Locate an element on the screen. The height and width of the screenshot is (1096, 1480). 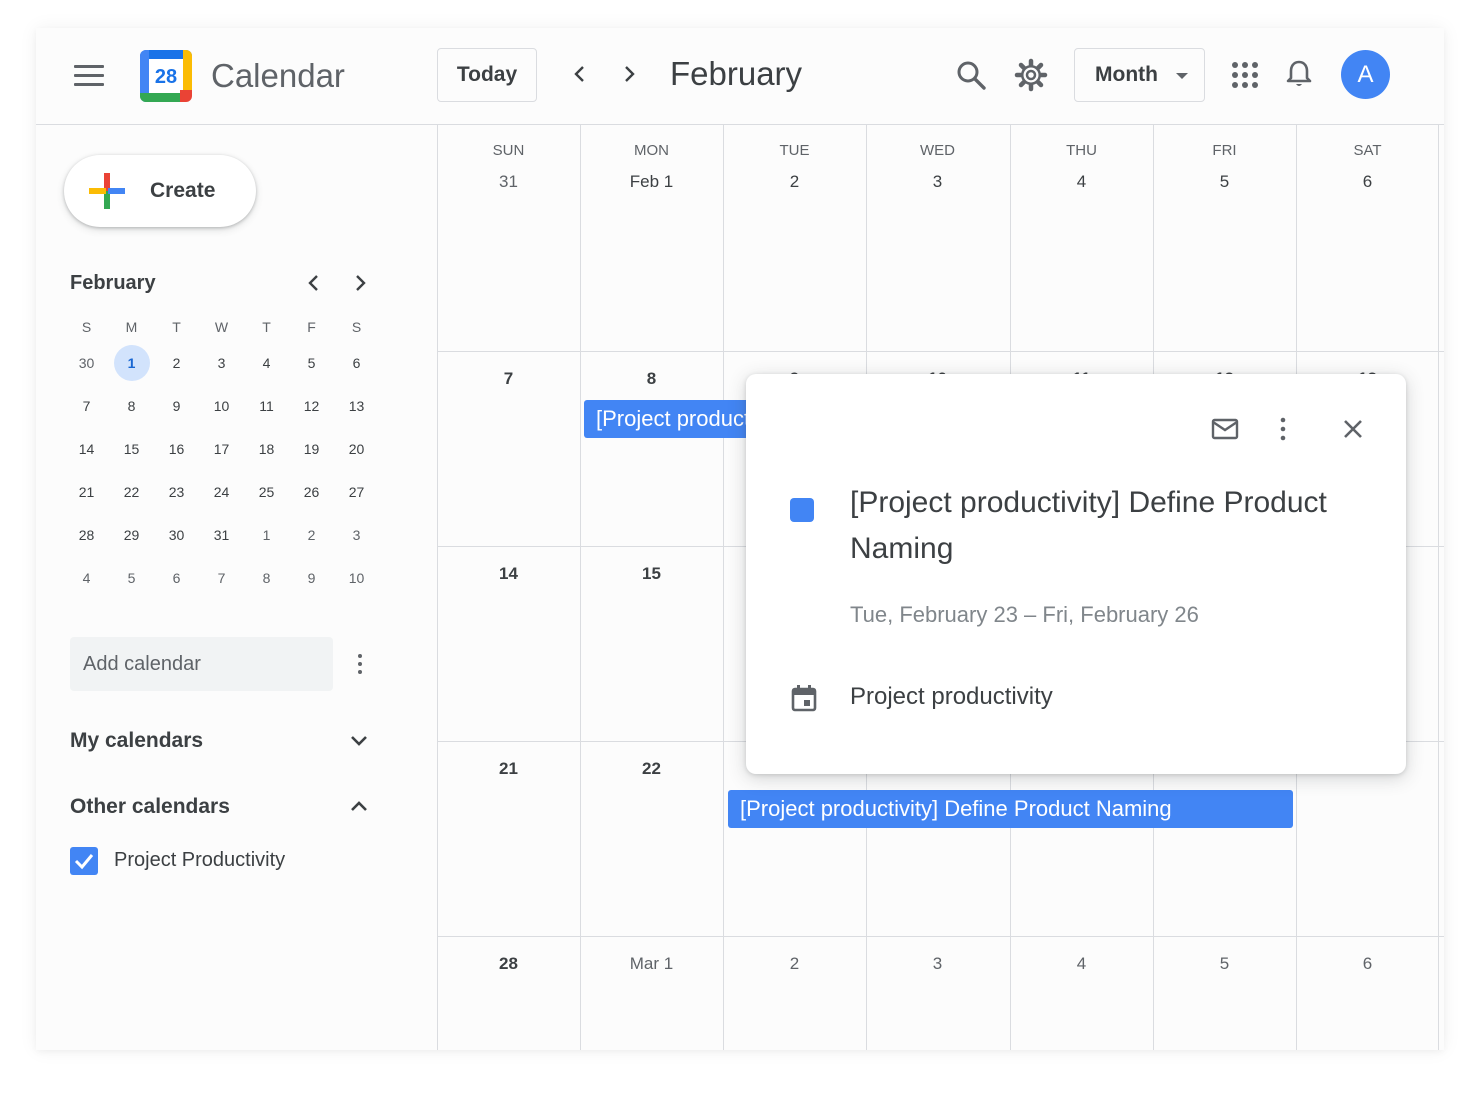
mini-day-number: 5 is located at coordinates (311, 362).